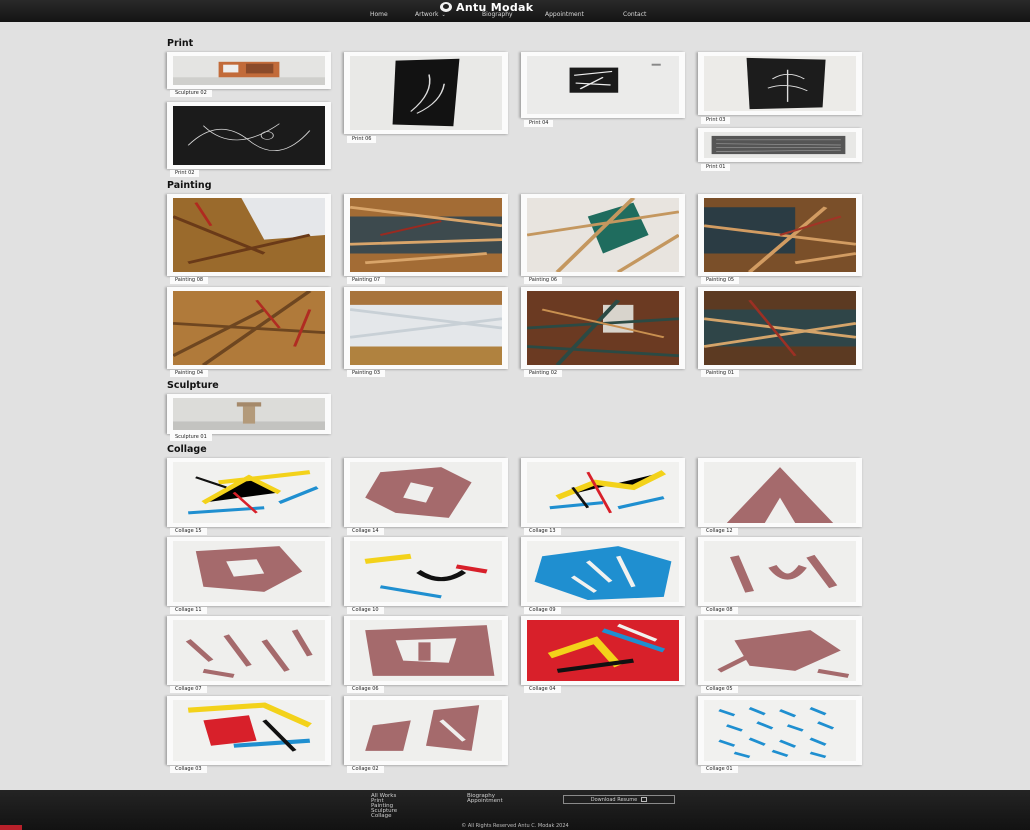 Image resolution: width=1030 pixels, height=830 pixels. What do you see at coordinates (542, 610) in the screenshot?
I see `artwork-caption: Collage 09` at bounding box center [542, 610].